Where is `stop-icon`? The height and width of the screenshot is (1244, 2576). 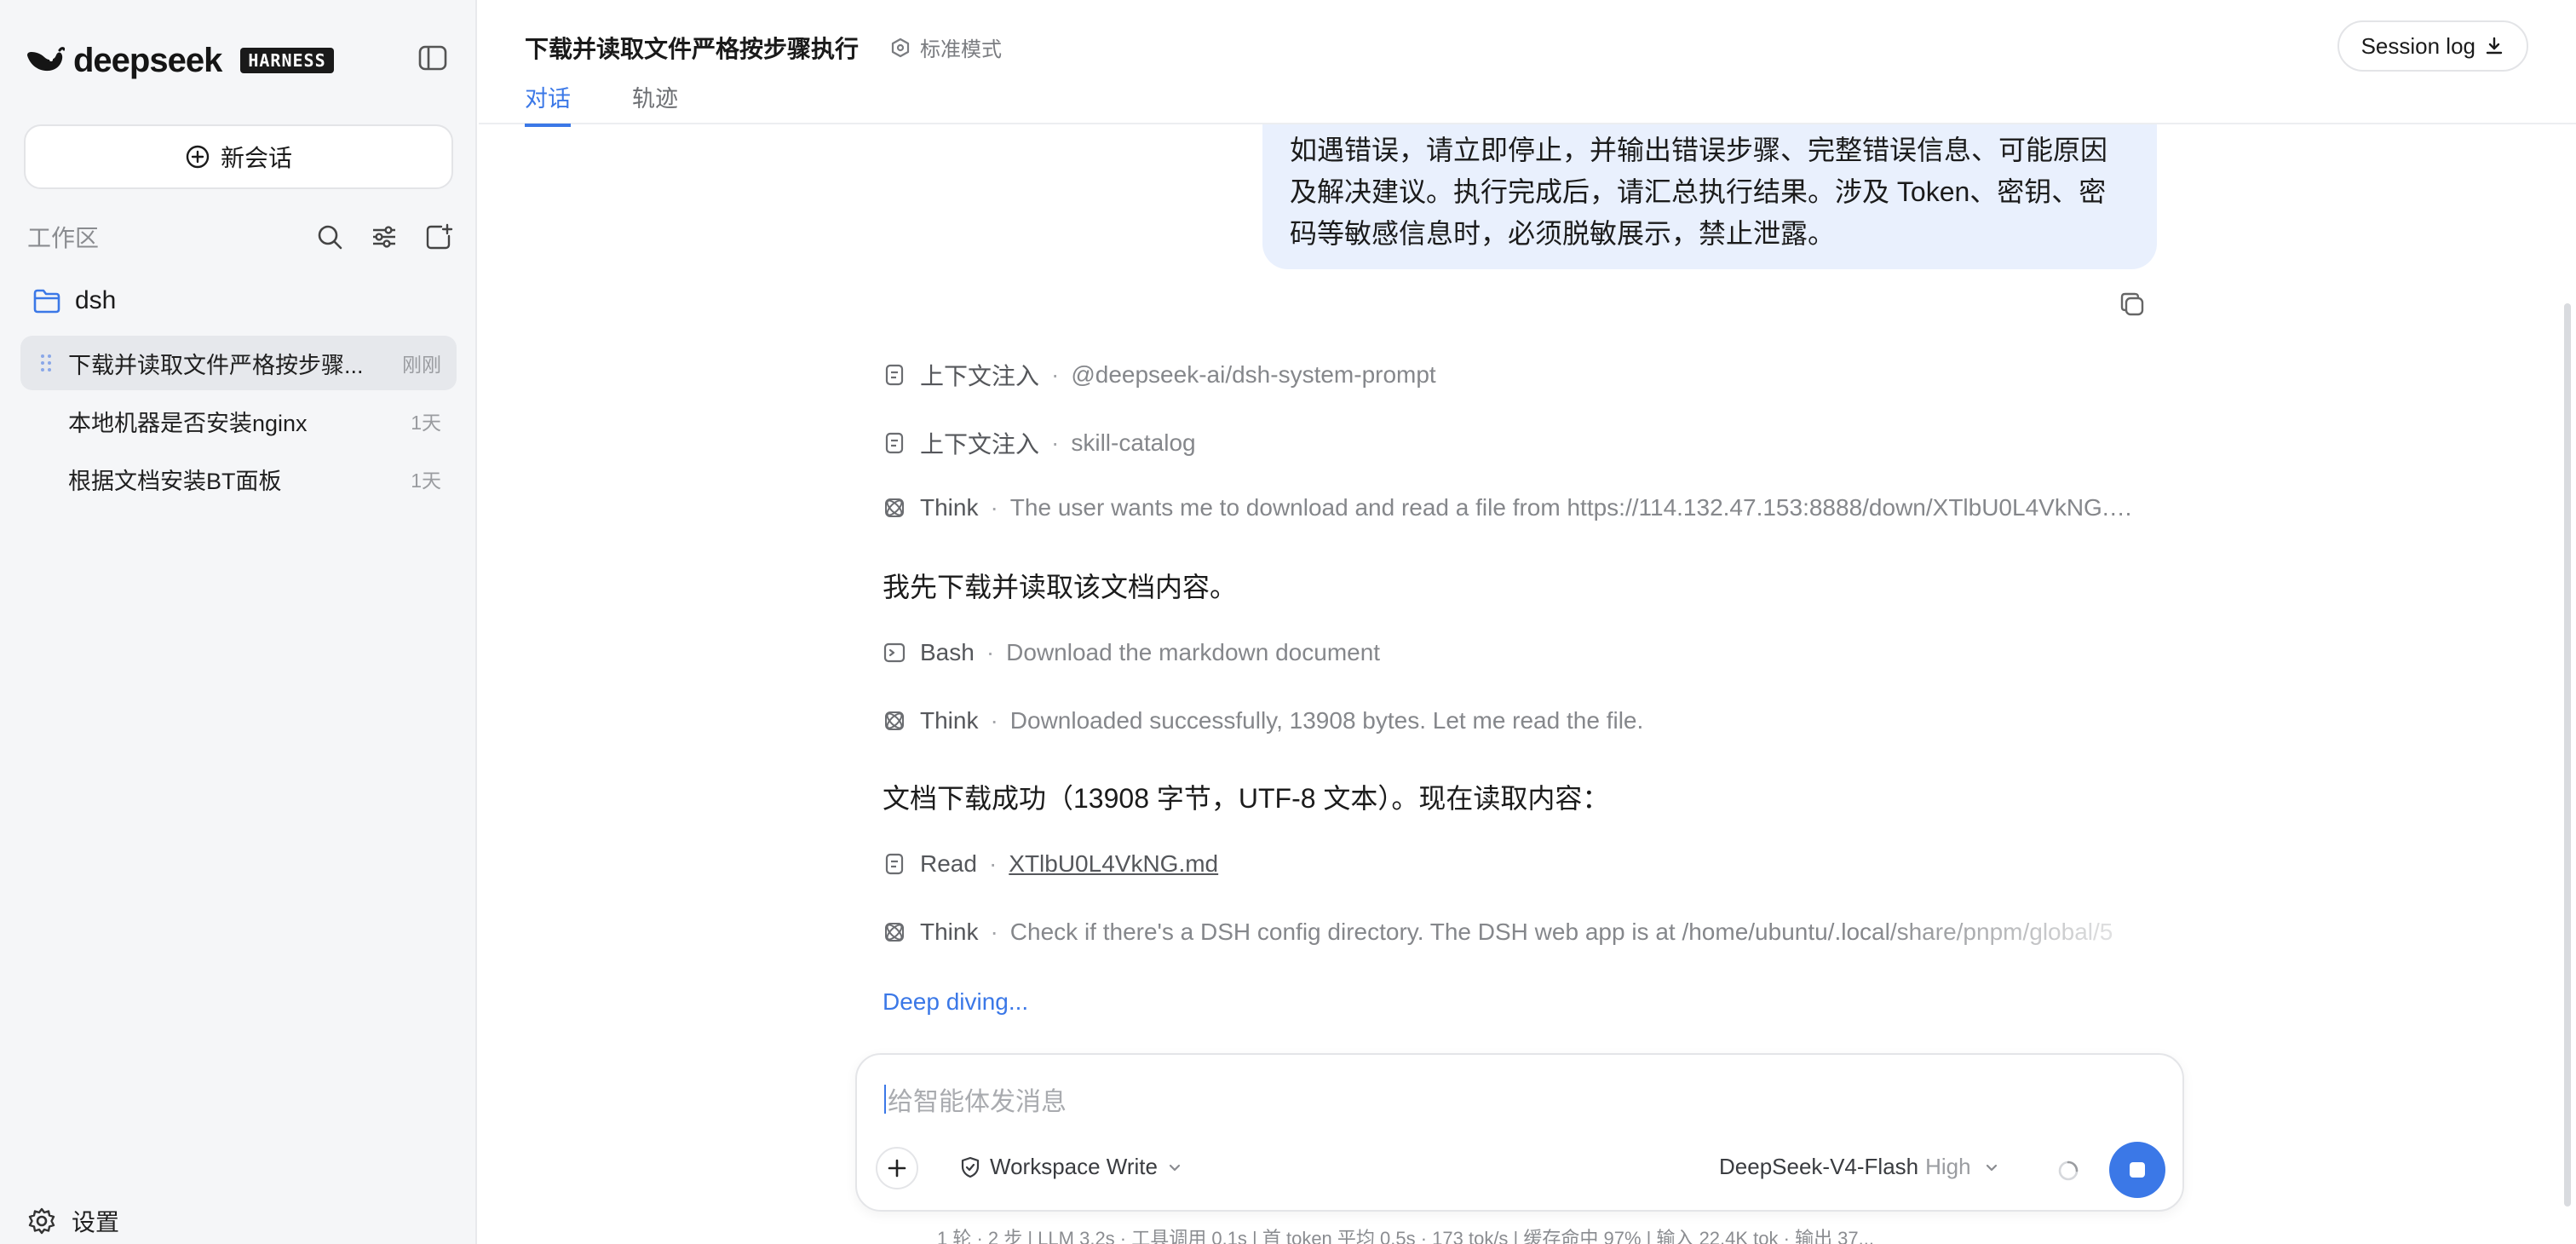 stop-icon is located at coordinates (2138, 1170).